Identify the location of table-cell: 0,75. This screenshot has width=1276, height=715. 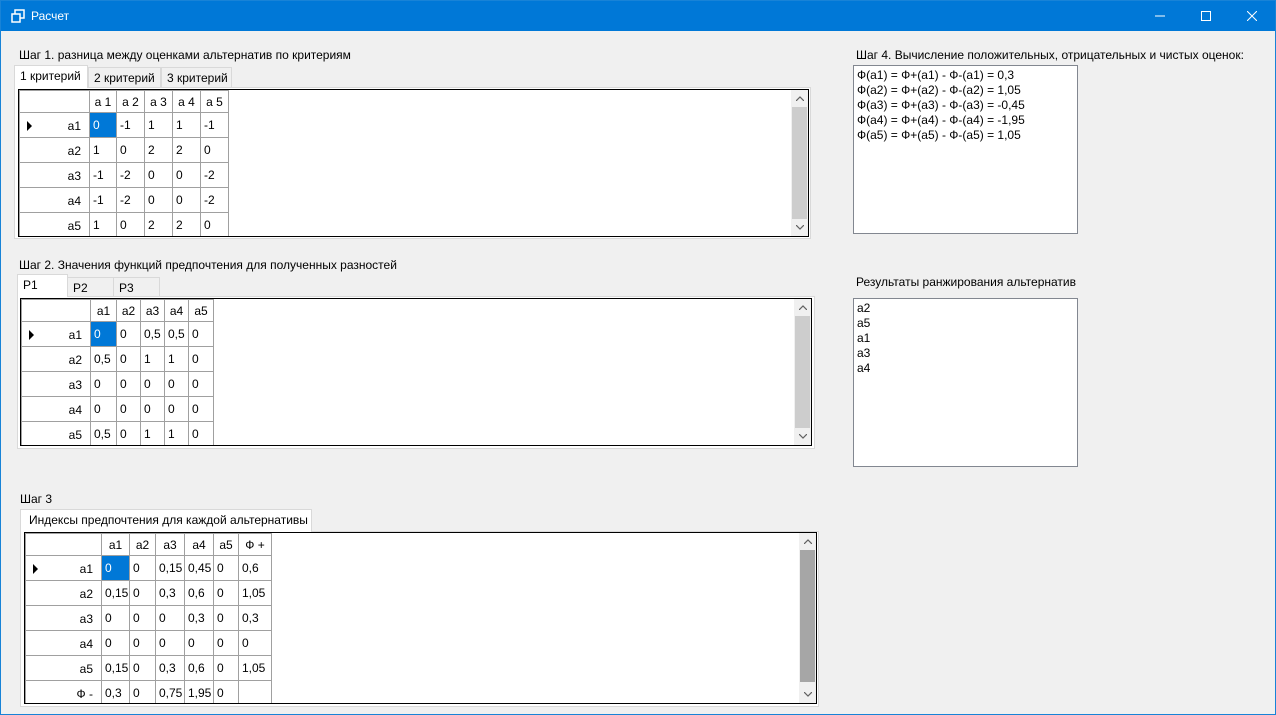
(170, 691).